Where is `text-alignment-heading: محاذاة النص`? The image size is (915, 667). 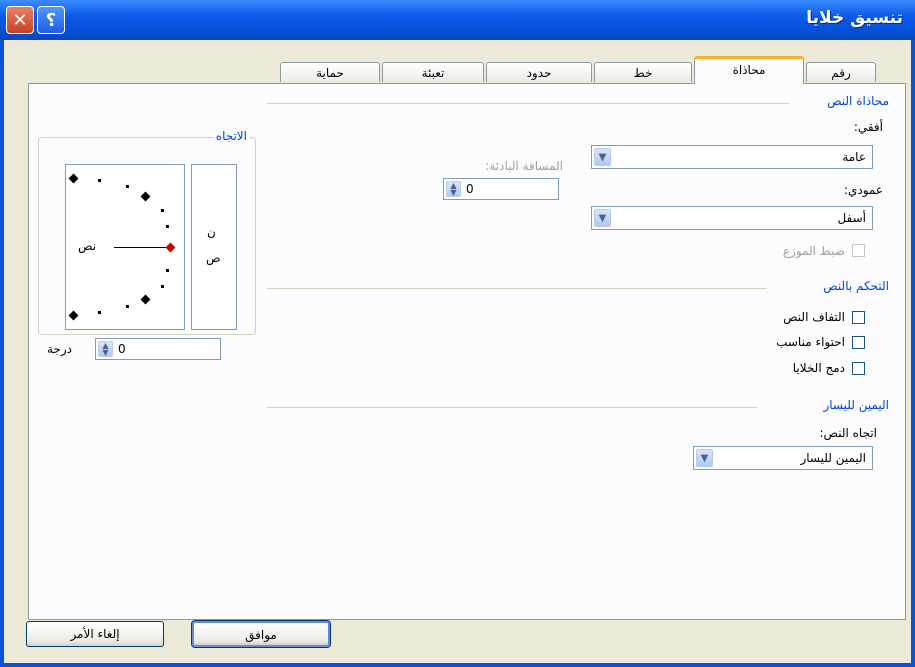 text-alignment-heading: محاذاة النص is located at coordinates (858, 101).